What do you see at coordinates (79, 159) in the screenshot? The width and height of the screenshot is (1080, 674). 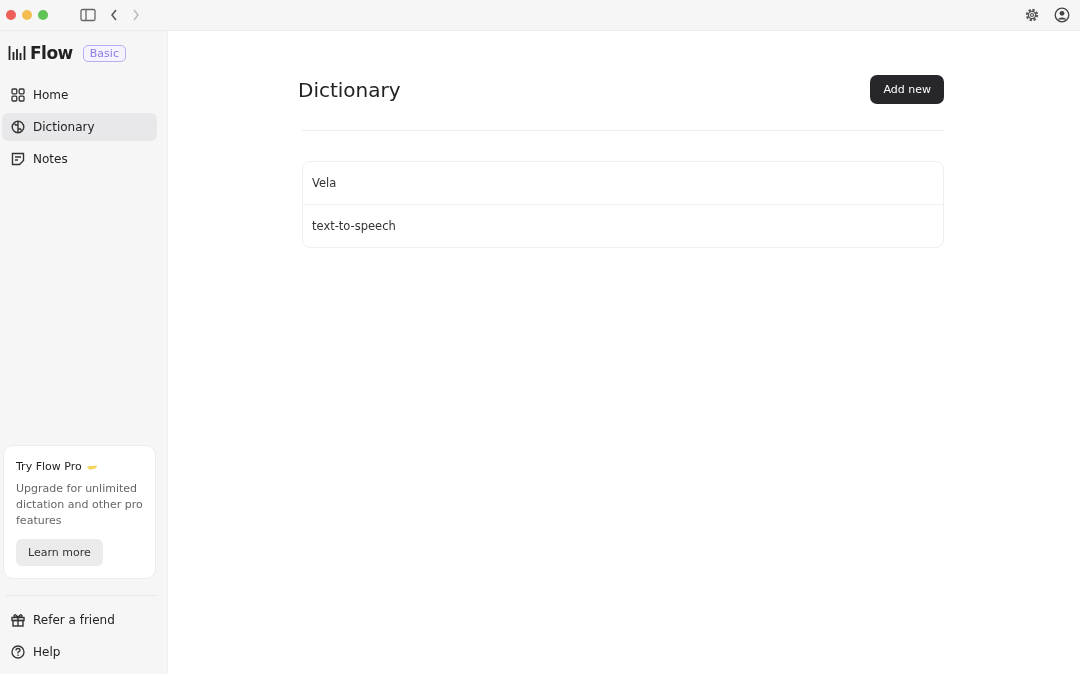 I see `sidebar-item: Notes` at bounding box center [79, 159].